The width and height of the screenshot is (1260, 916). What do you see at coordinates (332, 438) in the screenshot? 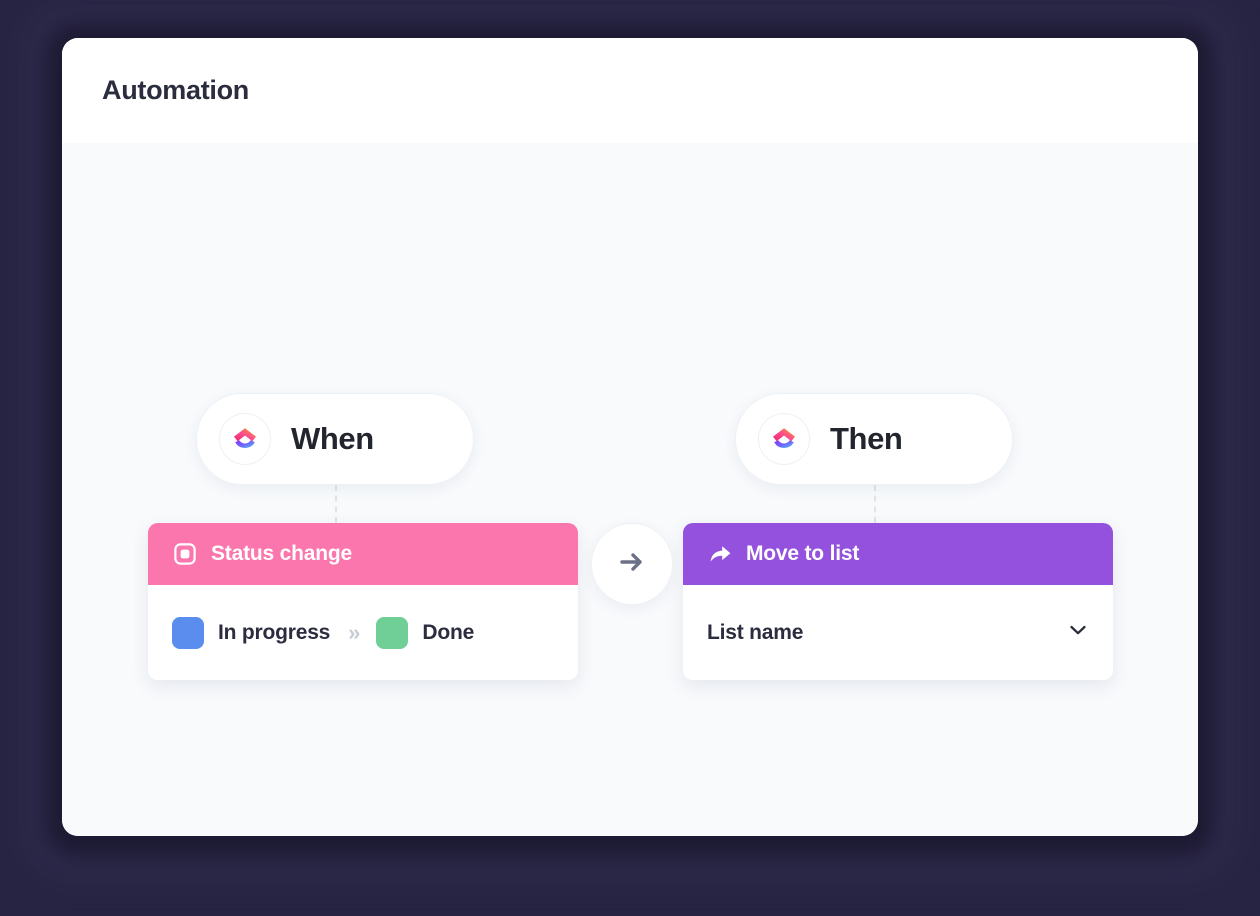
I see `when-pill-label: When` at bounding box center [332, 438].